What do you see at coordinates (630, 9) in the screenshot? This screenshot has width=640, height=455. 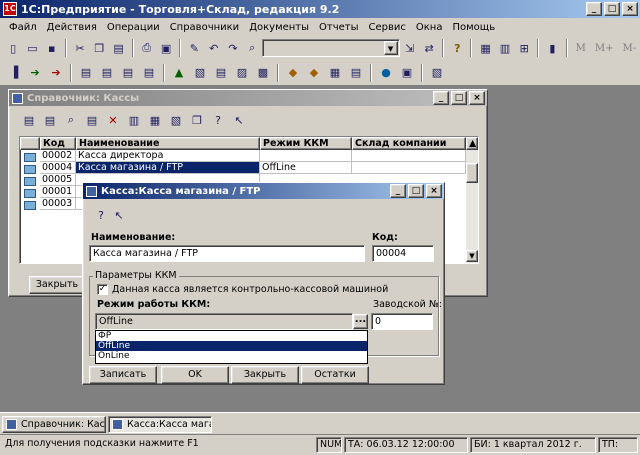 I see `close-button: ×` at bounding box center [630, 9].